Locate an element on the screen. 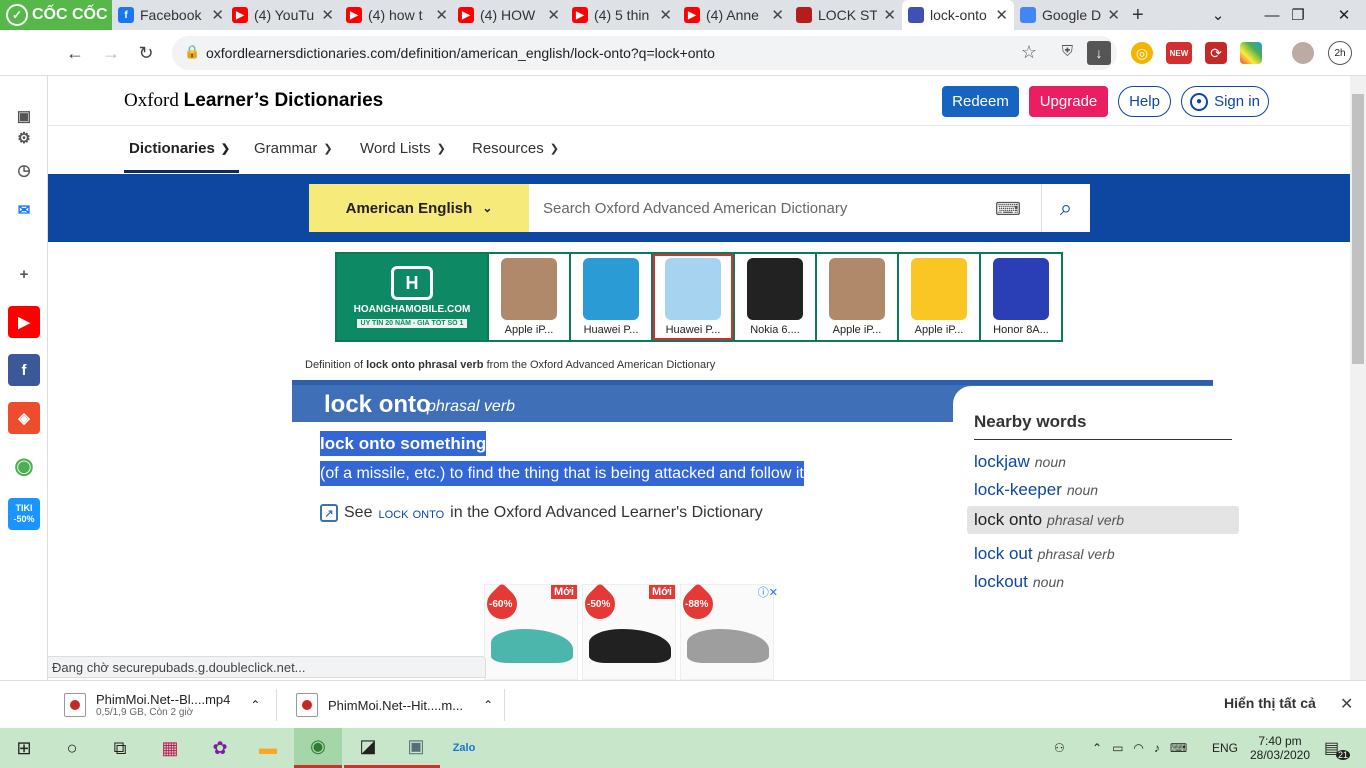 The height and width of the screenshot is (768, 1366). site-logo: Oxford Learner’s Dictionaries is located at coordinates (253, 101).